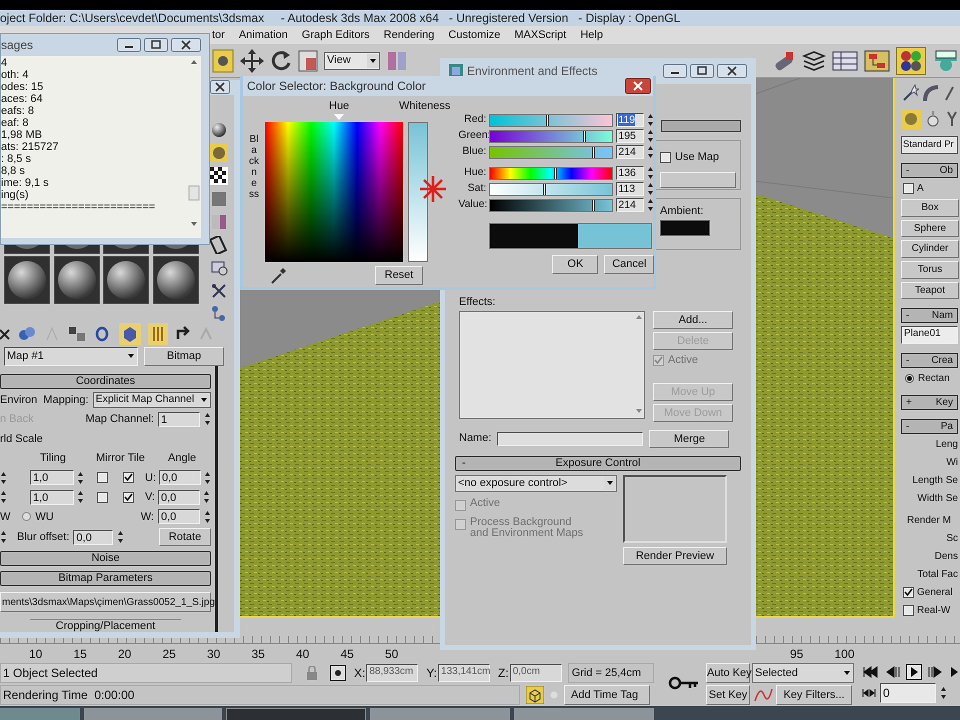  Describe the element at coordinates (93, 537) in the screenshot. I see `blur-offset-field: 0,0` at that location.